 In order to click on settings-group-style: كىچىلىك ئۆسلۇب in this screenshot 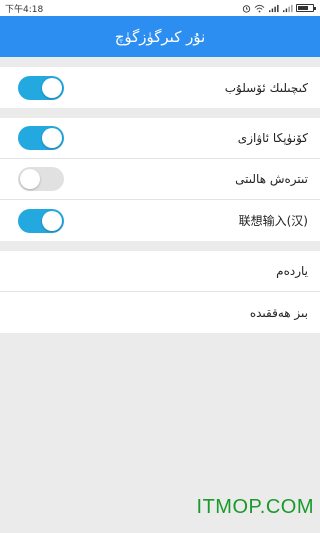, I will do `click(160, 87)`.